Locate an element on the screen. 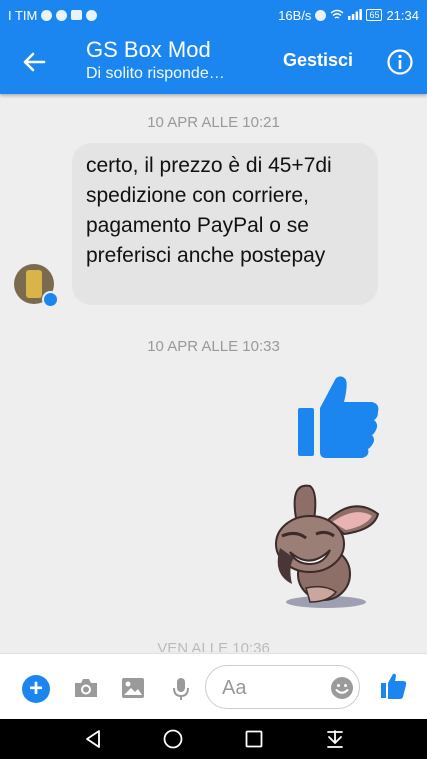 Image resolution: width=427 pixels, height=759 pixels. status-right: 16B/s 65 21:34 is located at coordinates (348, 15).